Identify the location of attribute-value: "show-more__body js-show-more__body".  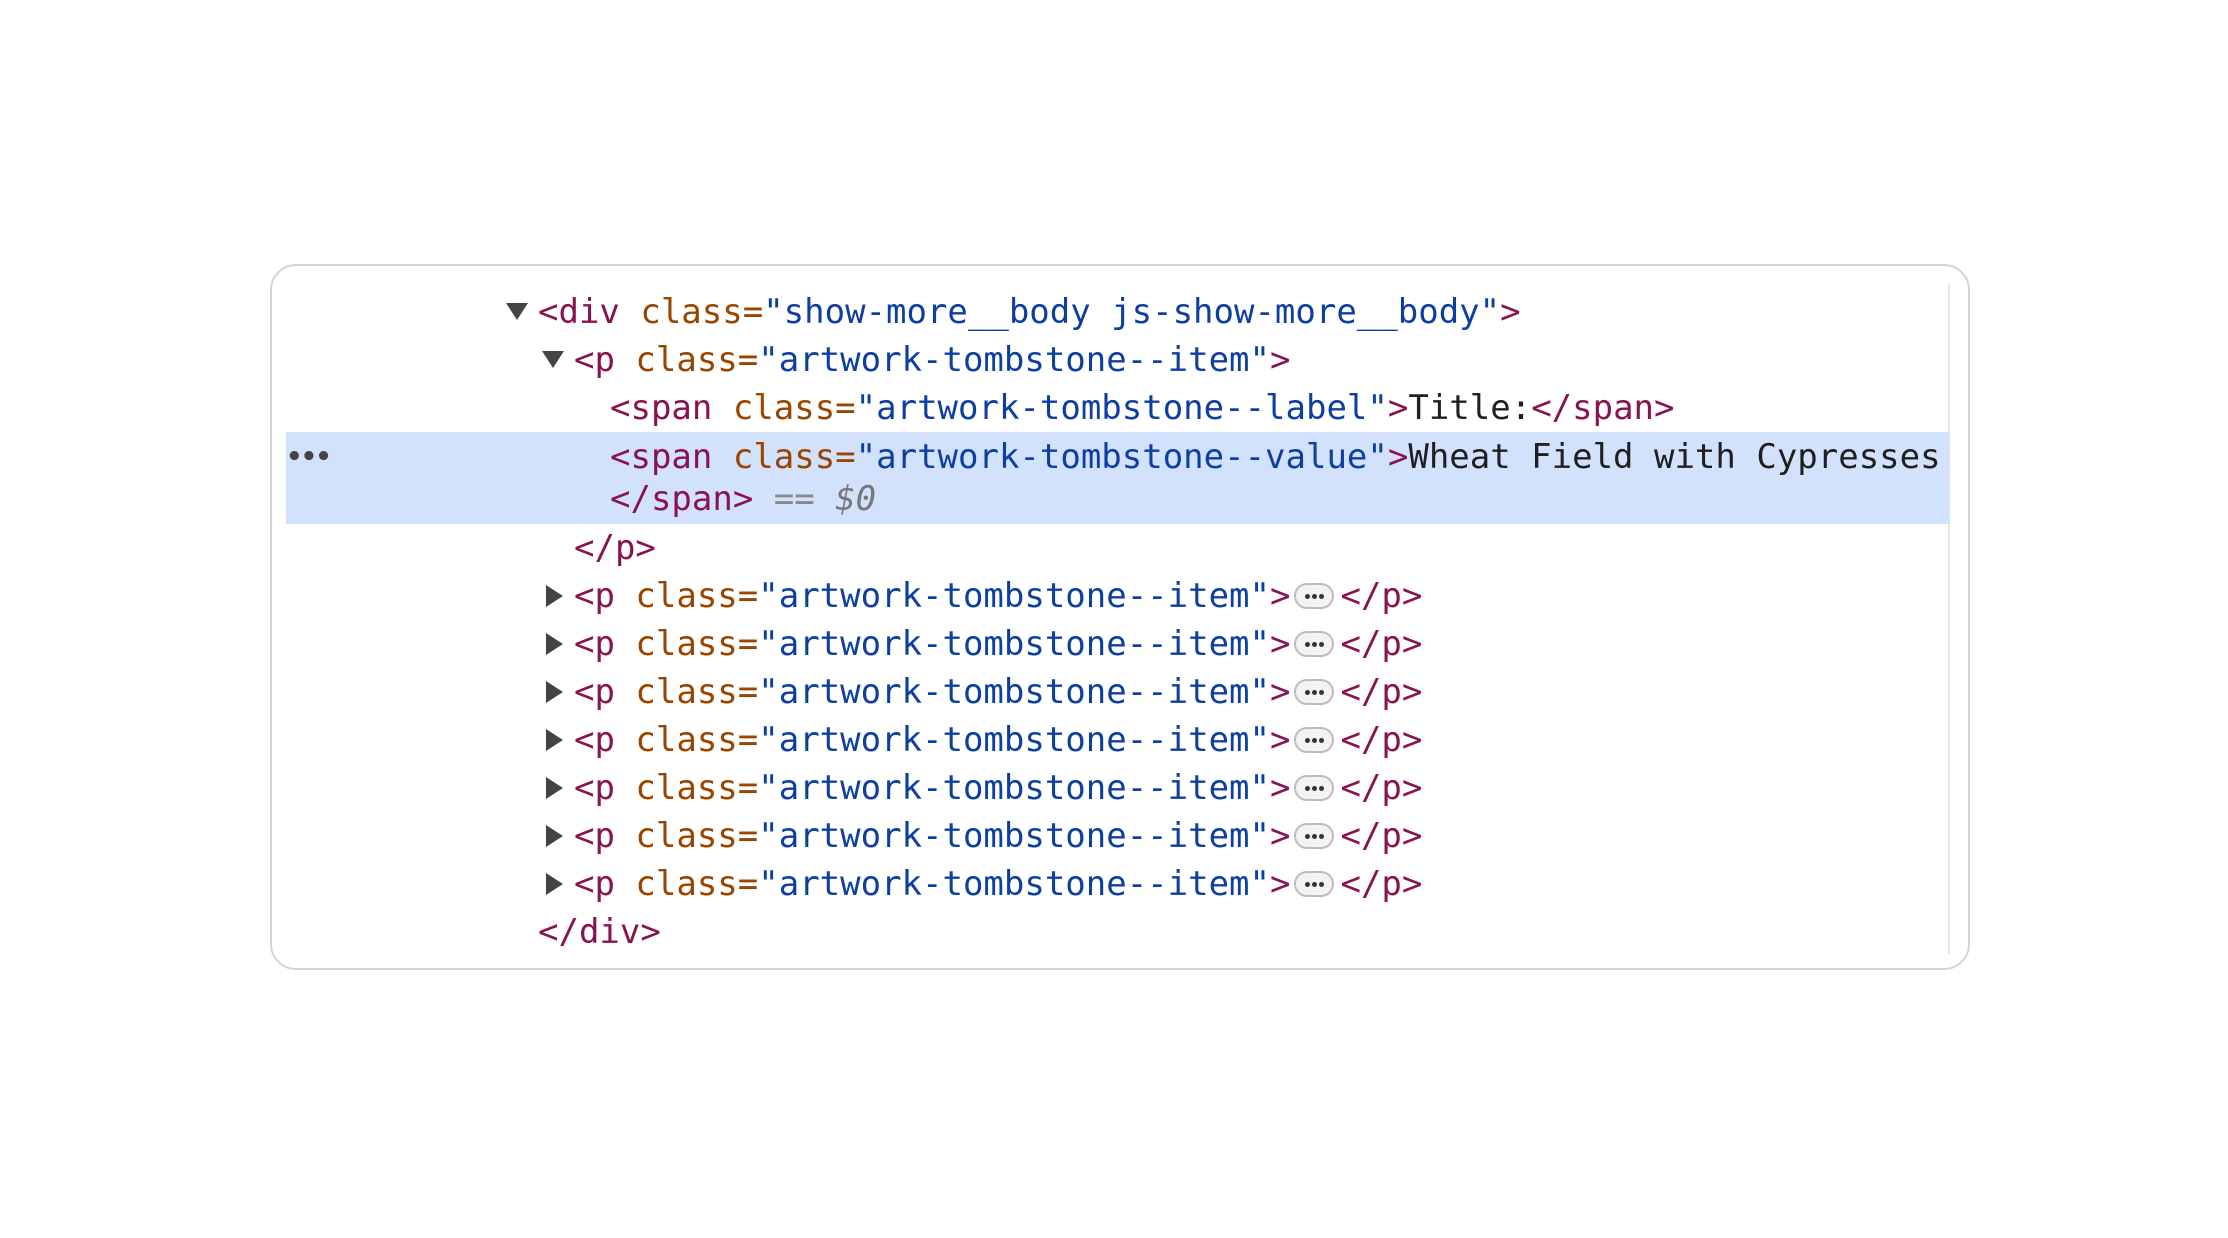
(1132, 312).